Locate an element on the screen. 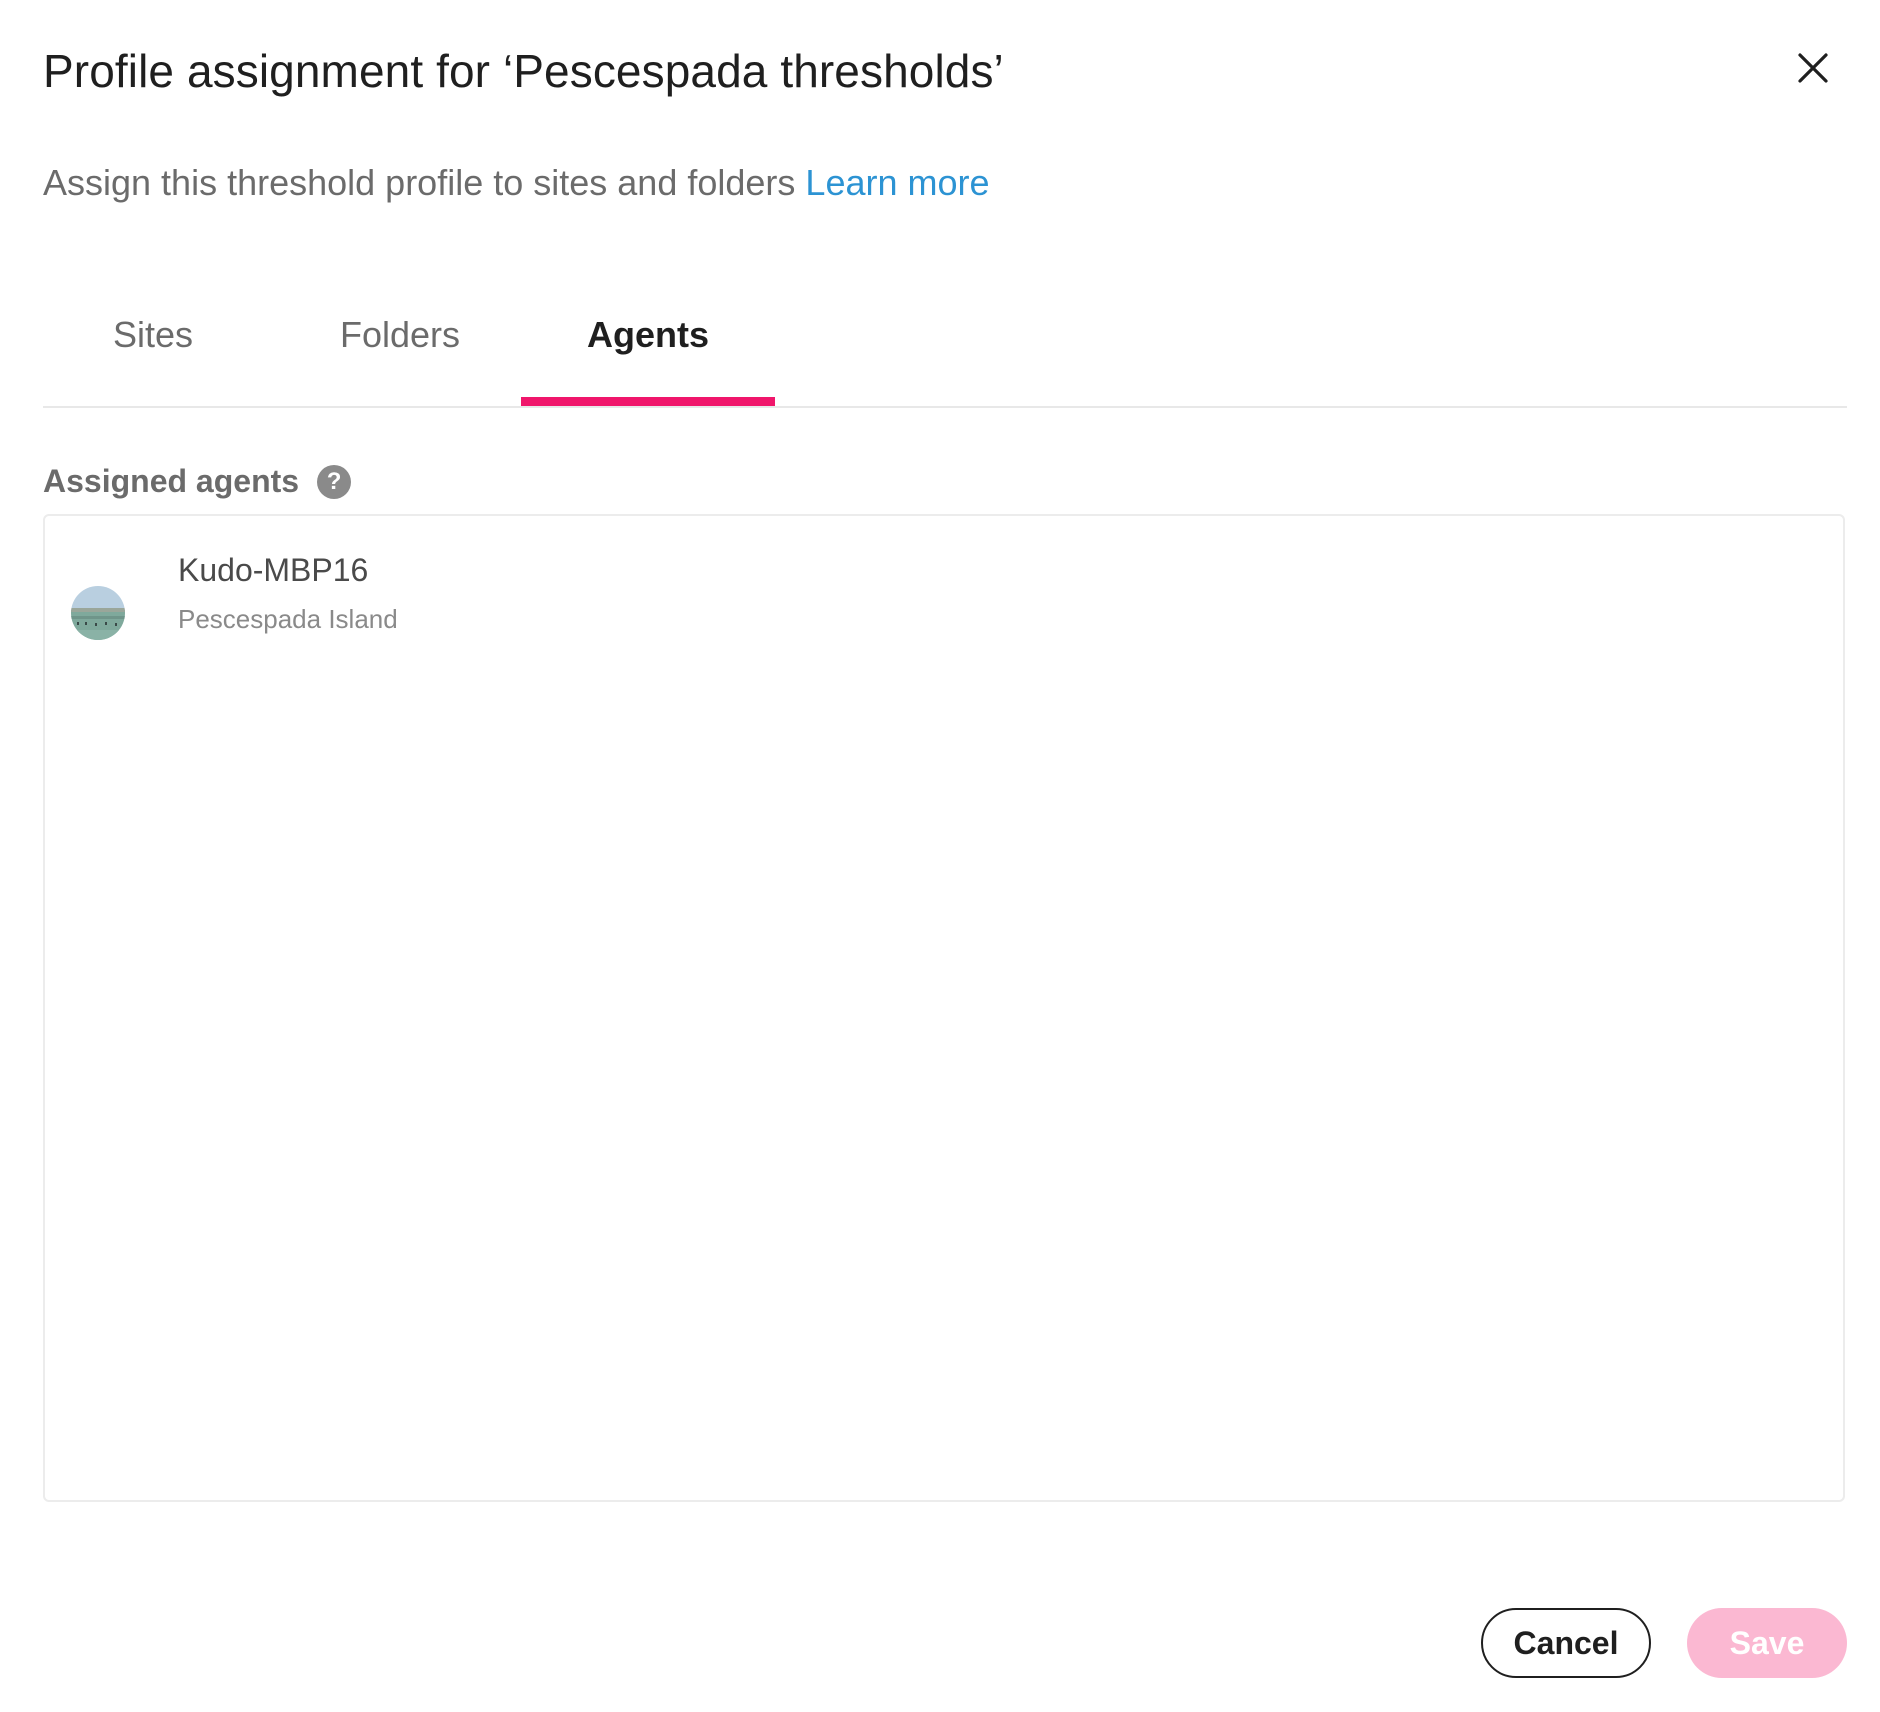 This screenshot has height=1712, width=1880. close-icon is located at coordinates (1813, 68).